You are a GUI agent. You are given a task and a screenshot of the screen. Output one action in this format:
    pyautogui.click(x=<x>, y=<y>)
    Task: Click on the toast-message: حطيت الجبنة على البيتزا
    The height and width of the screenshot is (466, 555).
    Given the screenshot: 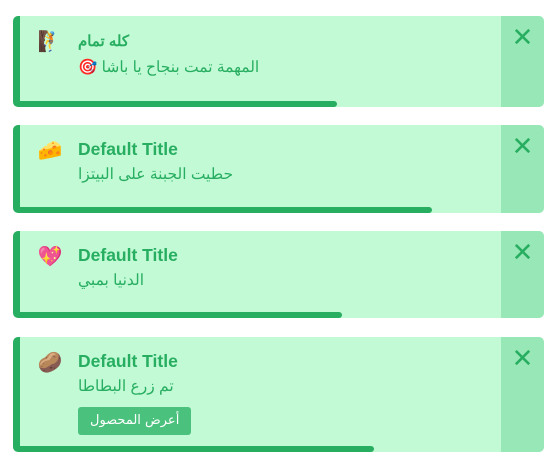 What is the action you would take?
    pyautogui.click(x=156, y=174)
    